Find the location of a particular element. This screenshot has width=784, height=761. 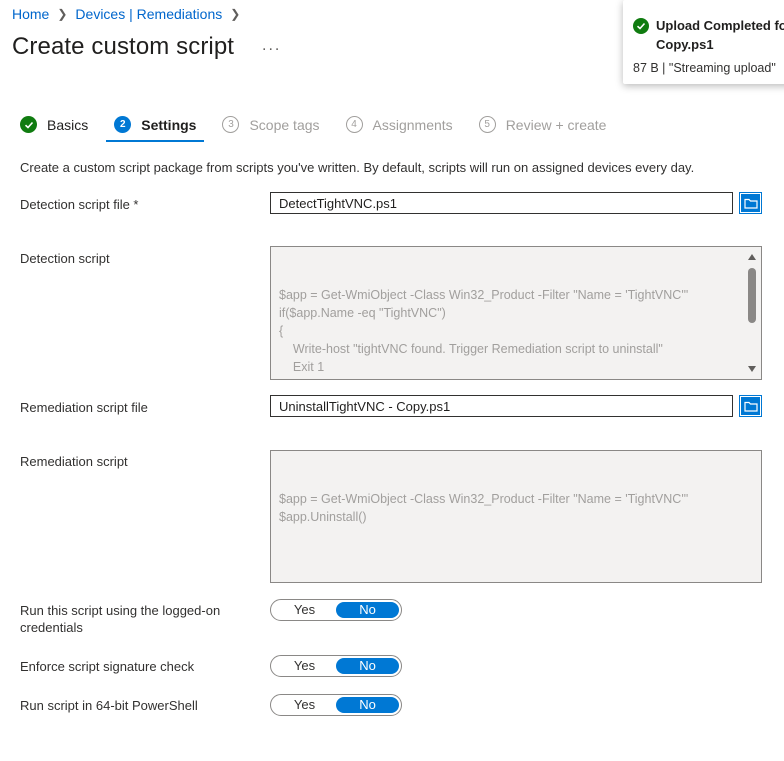

code-line: Exit 1 is located at coordinates (302, 367).